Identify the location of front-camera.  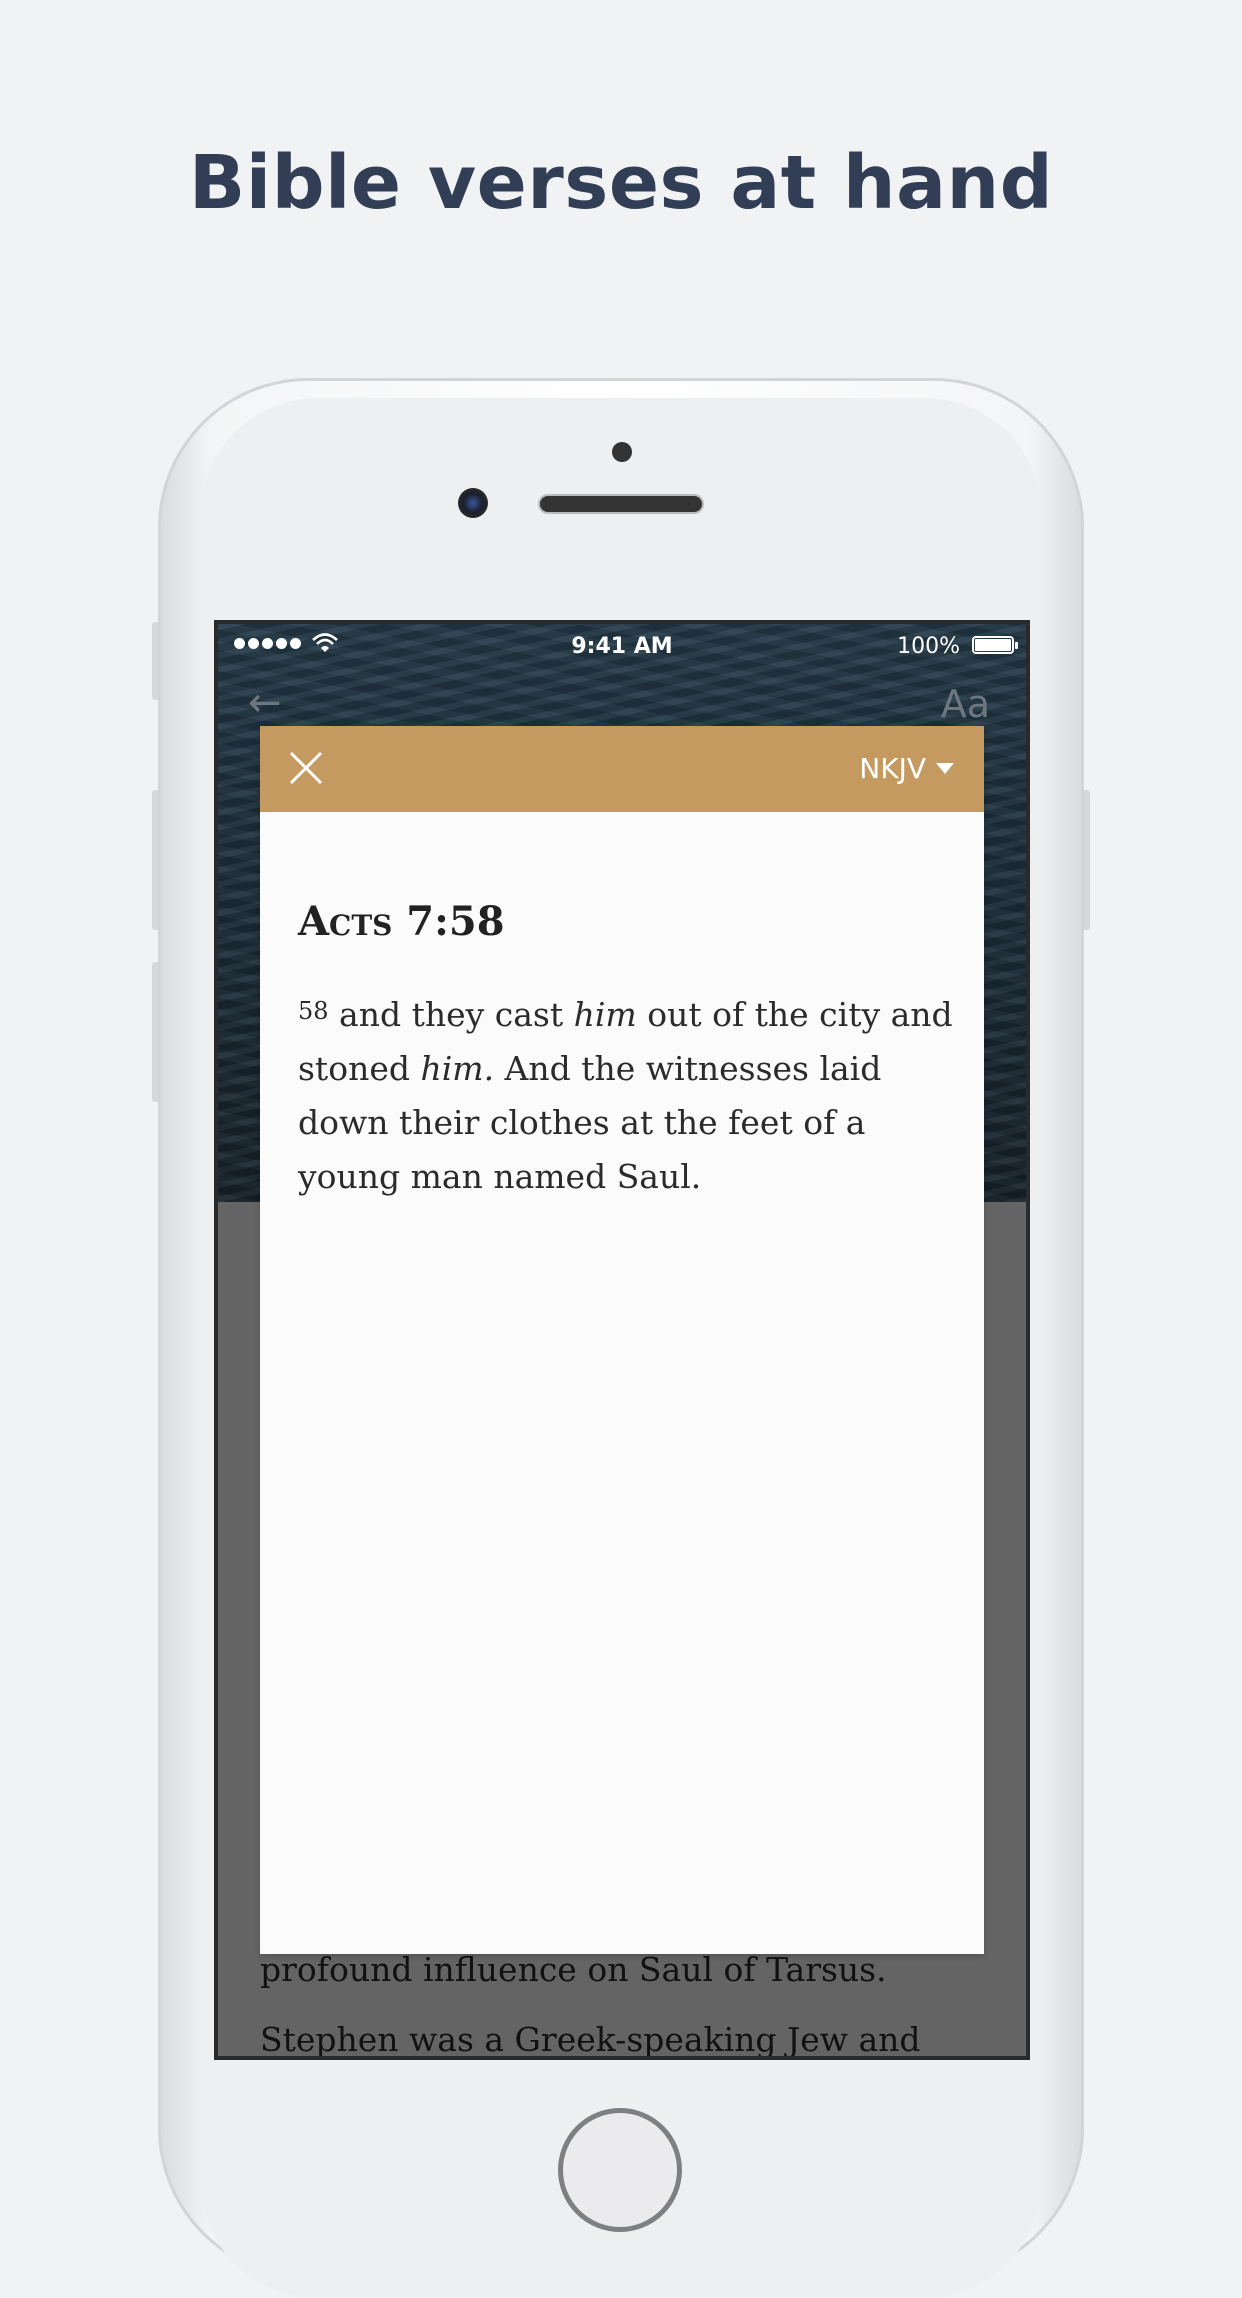
(473, 503).